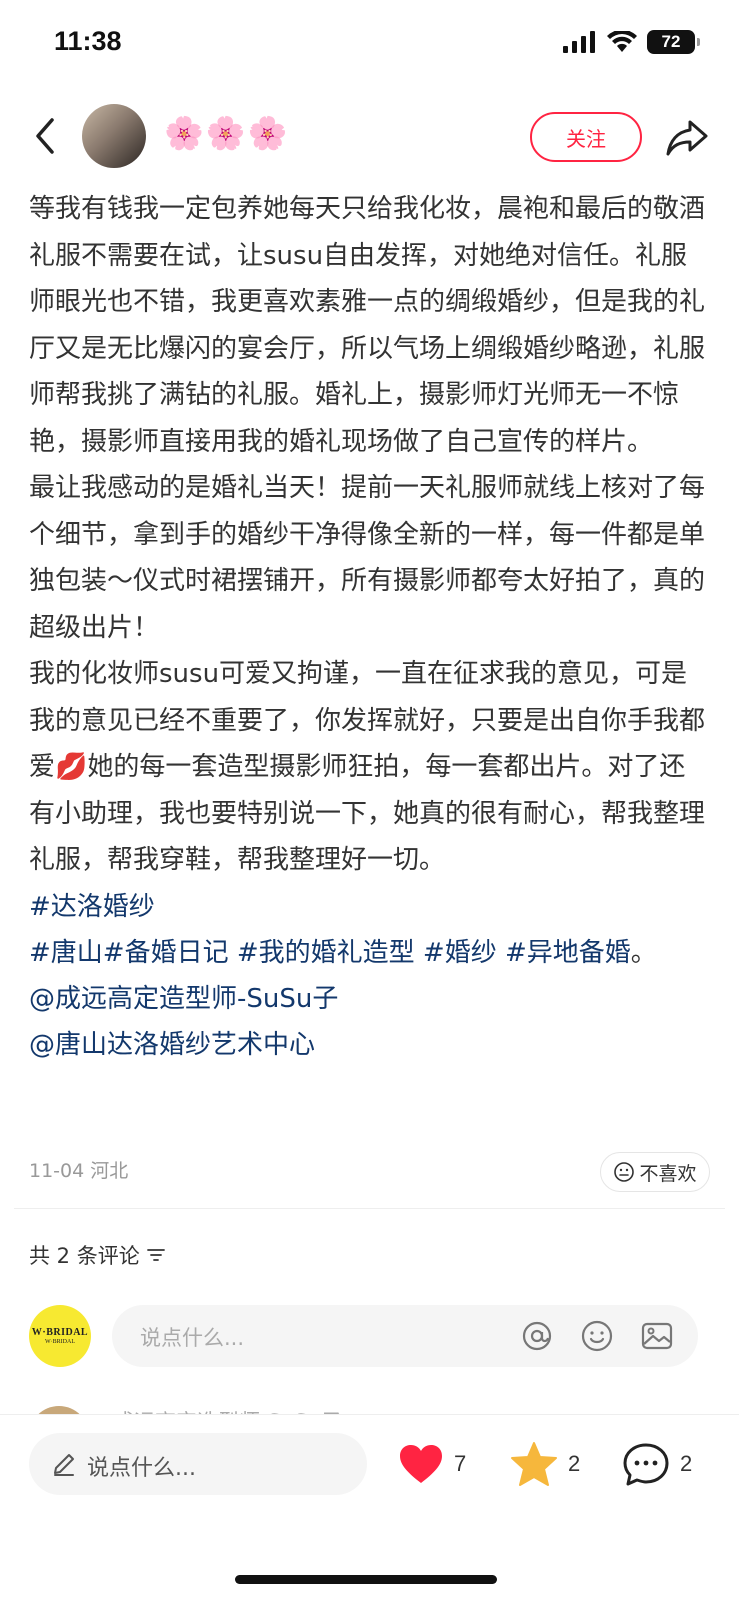 Image resolution: width=739 pixels, height=1600 pixels. I want to click on mention-link: @唐山达洛婚纱艺术中心, so click(369, 1045).